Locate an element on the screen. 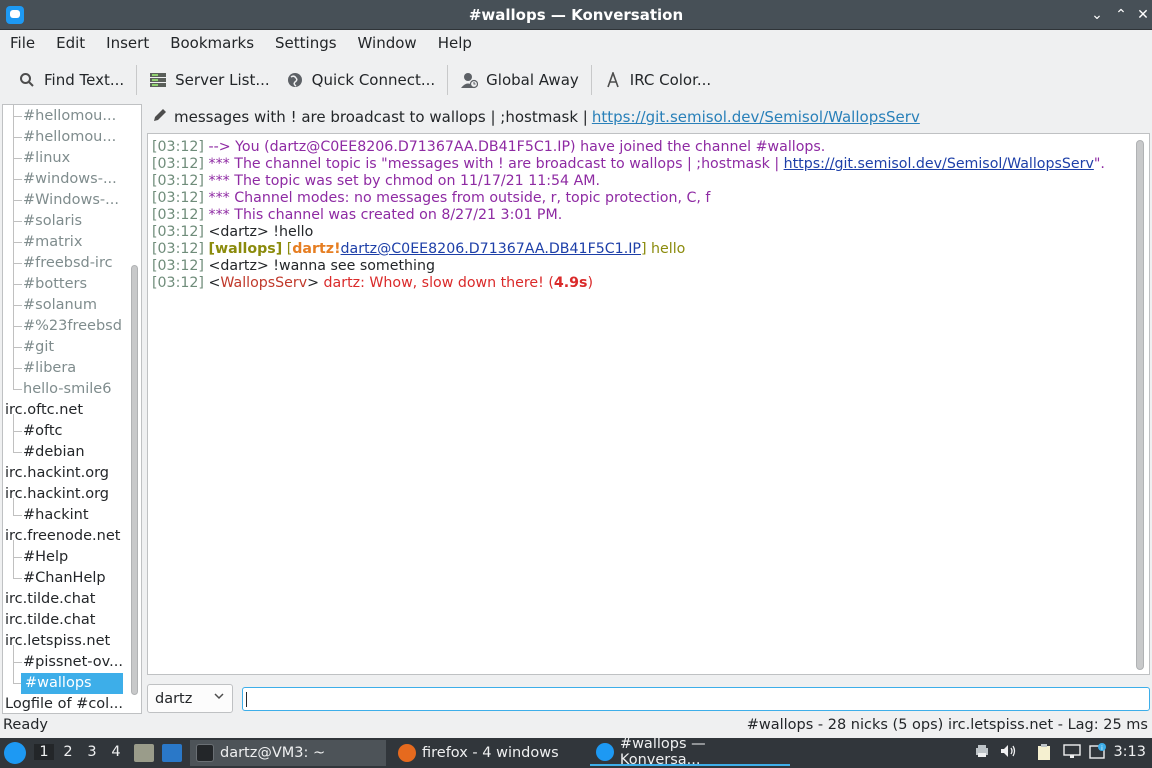  hostmask-link: dartz@C0EE8206.D71367AA.DB41F5C1.IP is located at coordinates (491, 249).